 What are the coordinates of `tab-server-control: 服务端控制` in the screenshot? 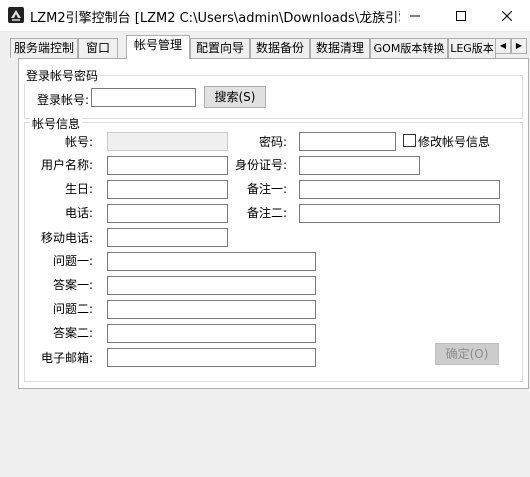 It's located at (44, 48).